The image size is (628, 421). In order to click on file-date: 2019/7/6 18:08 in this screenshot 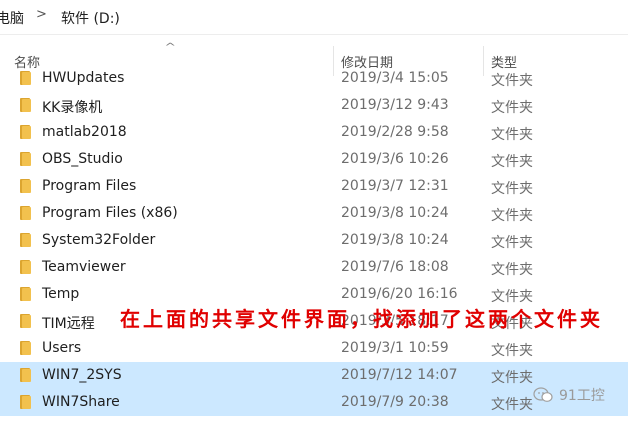, I will do `click(395, 267)`.